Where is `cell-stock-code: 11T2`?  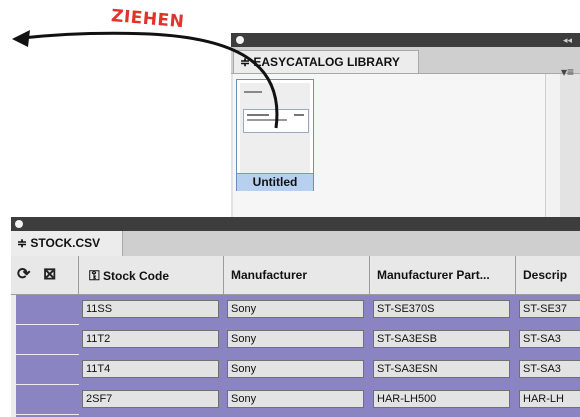
cell-stock-code: 11T2 is located at coordinates (150, 339).